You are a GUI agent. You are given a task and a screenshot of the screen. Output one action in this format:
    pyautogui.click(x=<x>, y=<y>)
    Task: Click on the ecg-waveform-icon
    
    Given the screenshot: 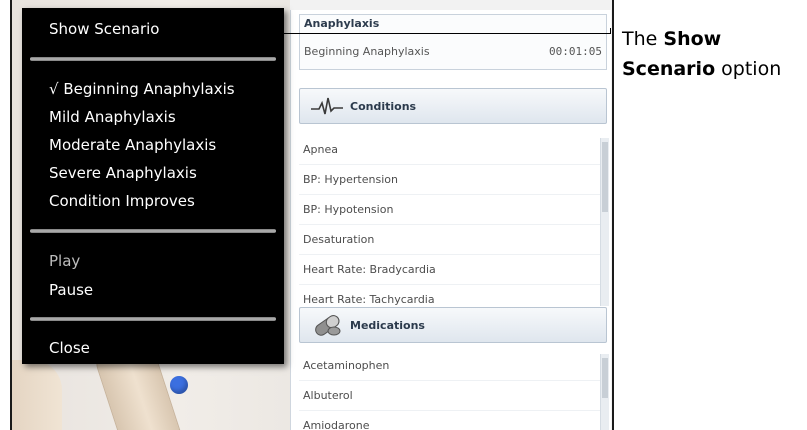 What is the action you would take?
    pyautogui.click(x=327, y=106)
    